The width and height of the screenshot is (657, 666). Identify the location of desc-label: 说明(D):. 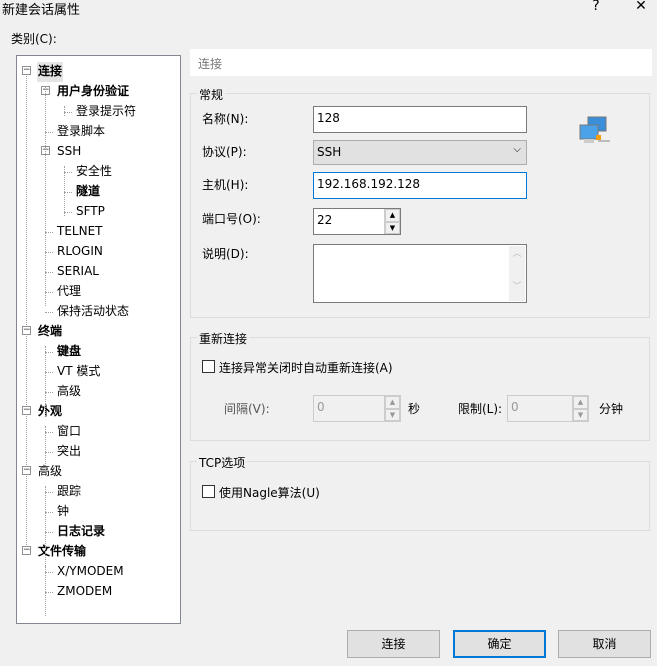
(225, 254).